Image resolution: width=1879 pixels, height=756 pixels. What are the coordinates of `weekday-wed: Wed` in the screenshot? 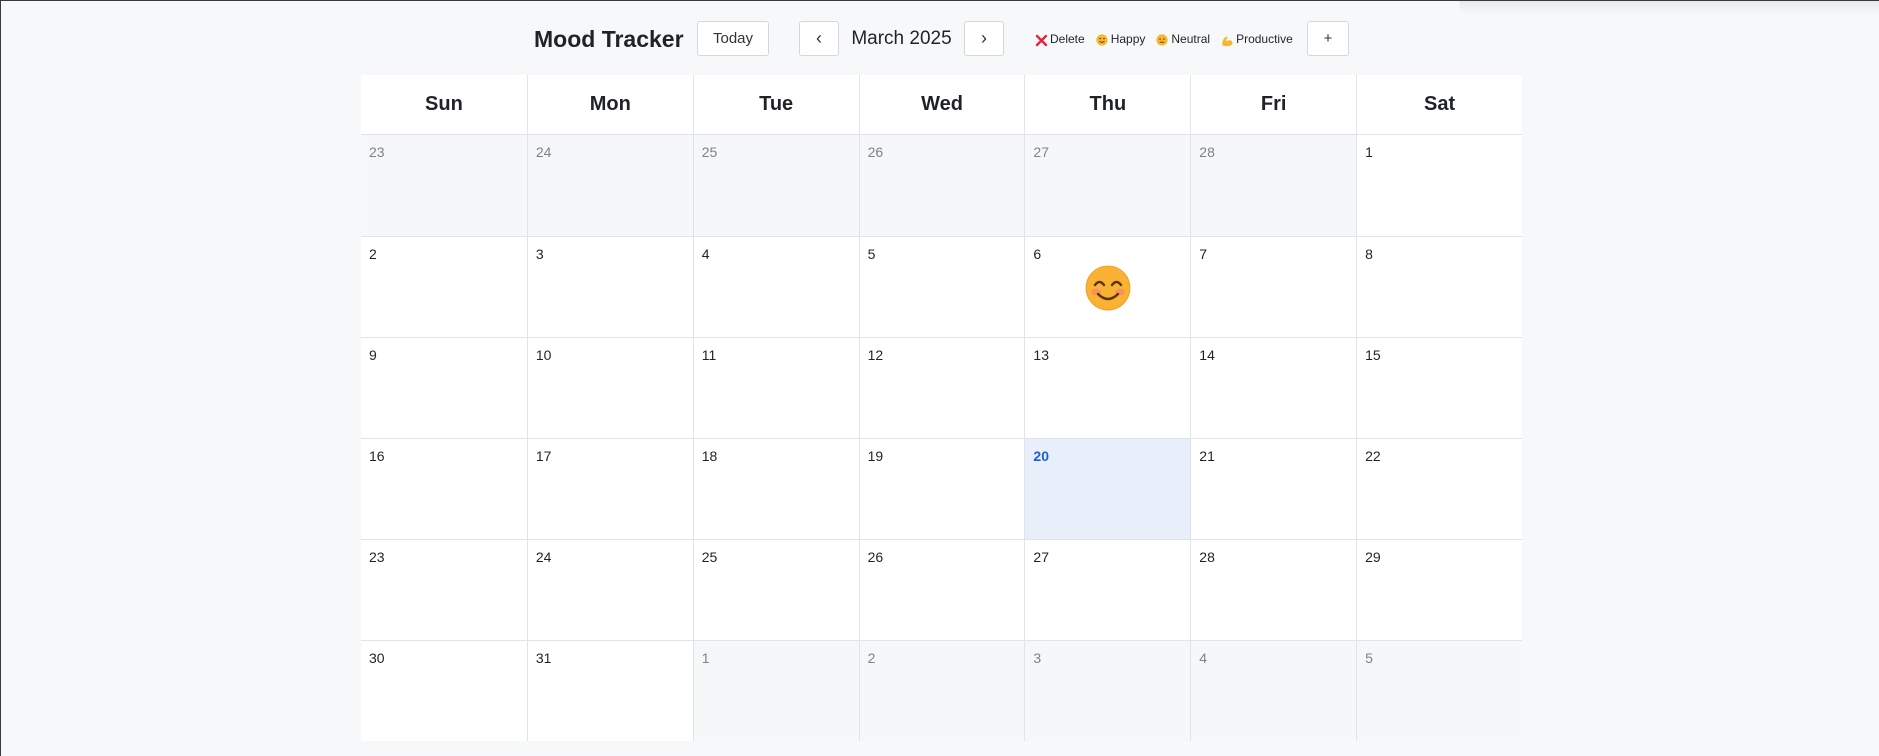 It's located at (941, 104).